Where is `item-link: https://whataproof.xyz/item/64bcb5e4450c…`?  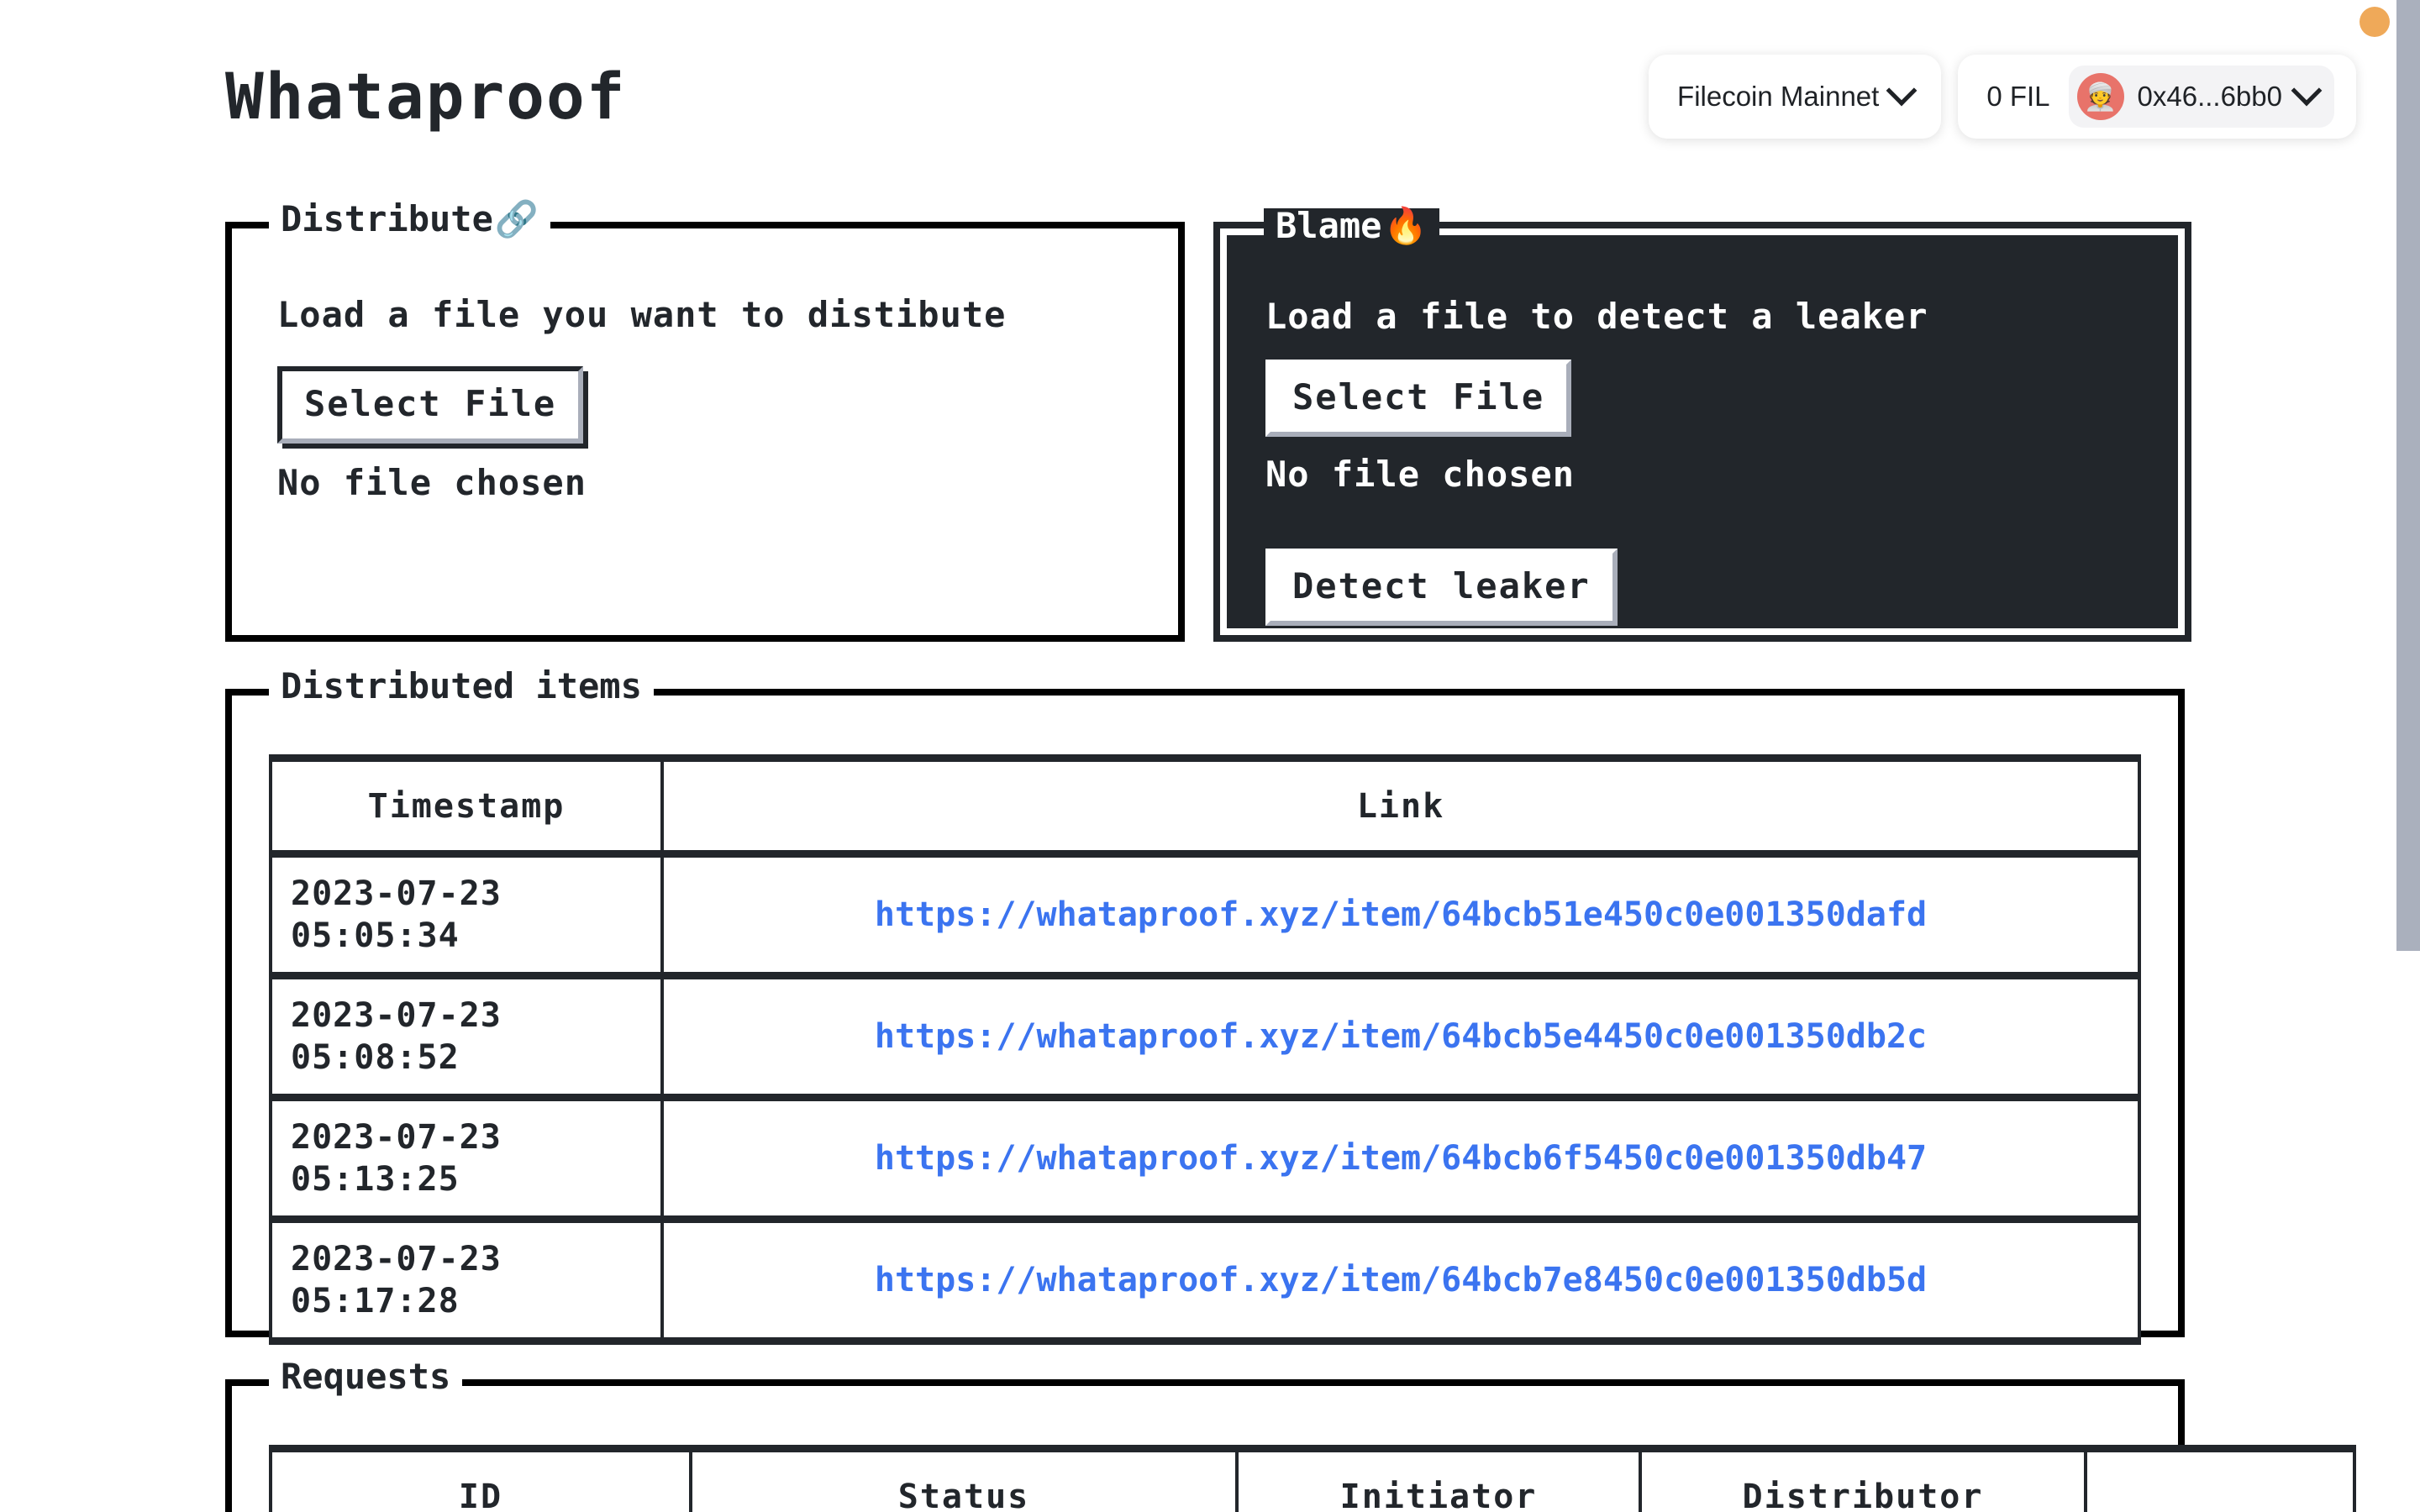 item-link: https://whataproof.xyz/item/64bcb5e4450c… is located at coordinates (1401, 1036).